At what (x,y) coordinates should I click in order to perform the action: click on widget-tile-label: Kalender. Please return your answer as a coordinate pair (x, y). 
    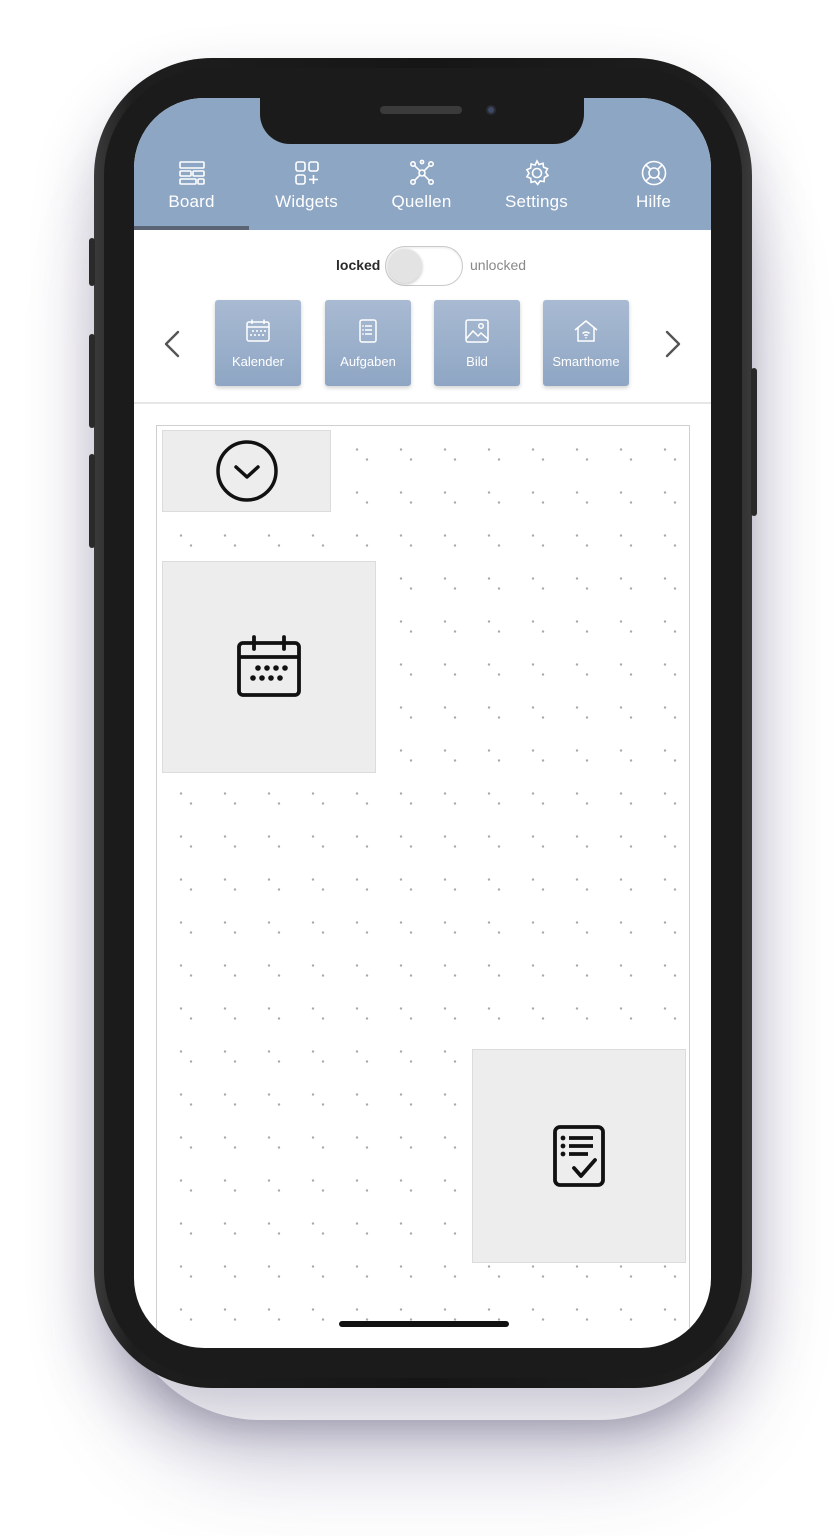
    Looking at the image, I should click on (258, 361).